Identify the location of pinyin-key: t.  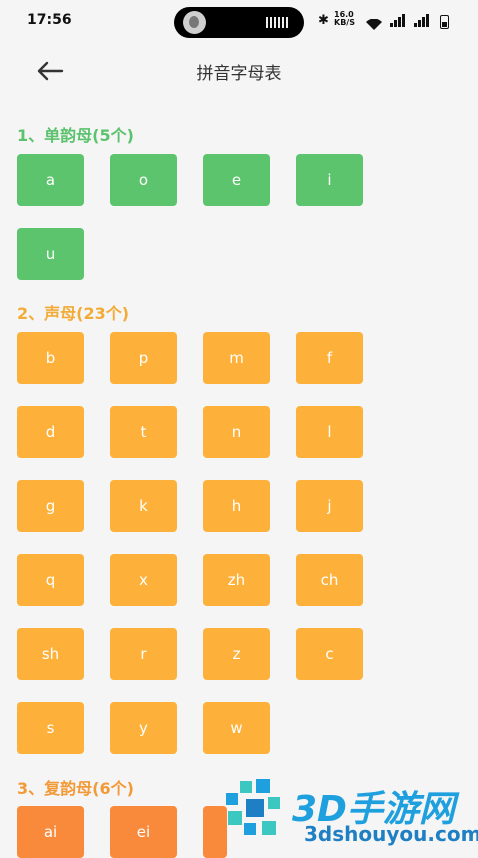
(143, 432).